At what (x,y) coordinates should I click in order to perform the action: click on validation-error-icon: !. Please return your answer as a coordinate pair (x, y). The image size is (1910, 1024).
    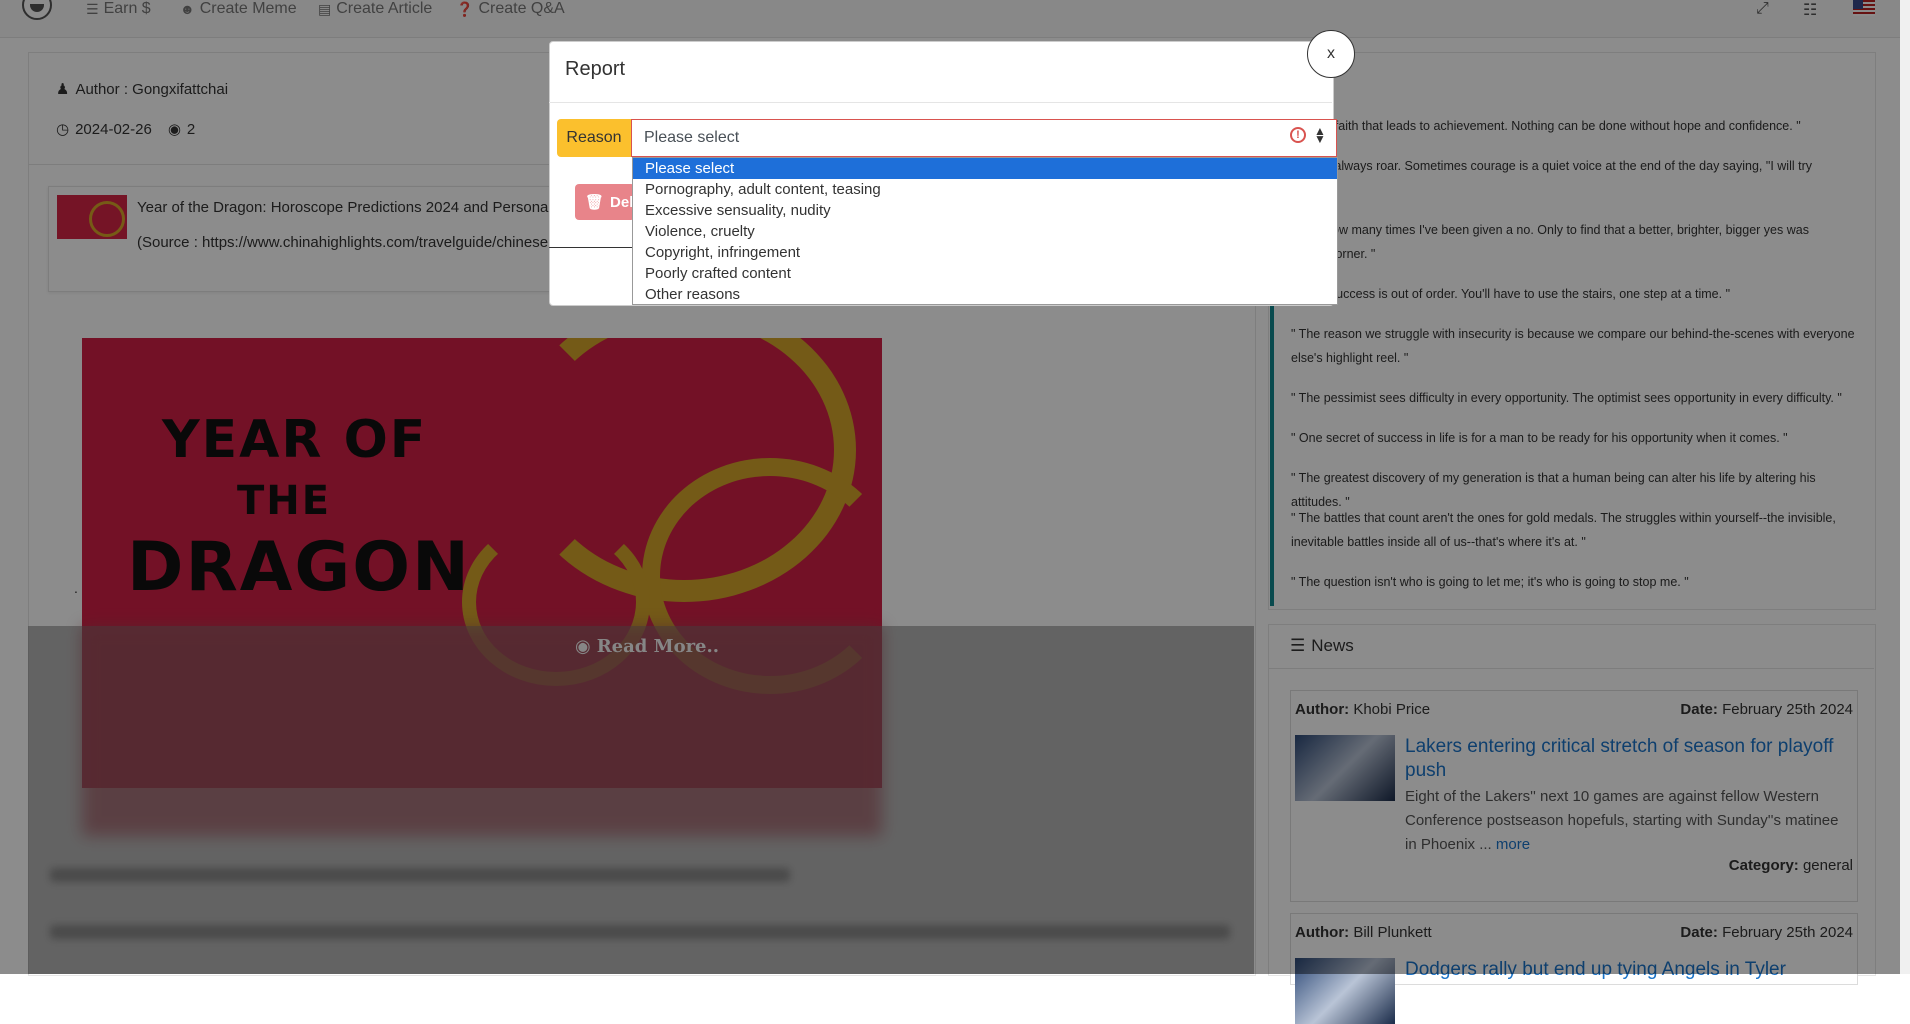
    Looking at the image, I should click on (1298, 135).